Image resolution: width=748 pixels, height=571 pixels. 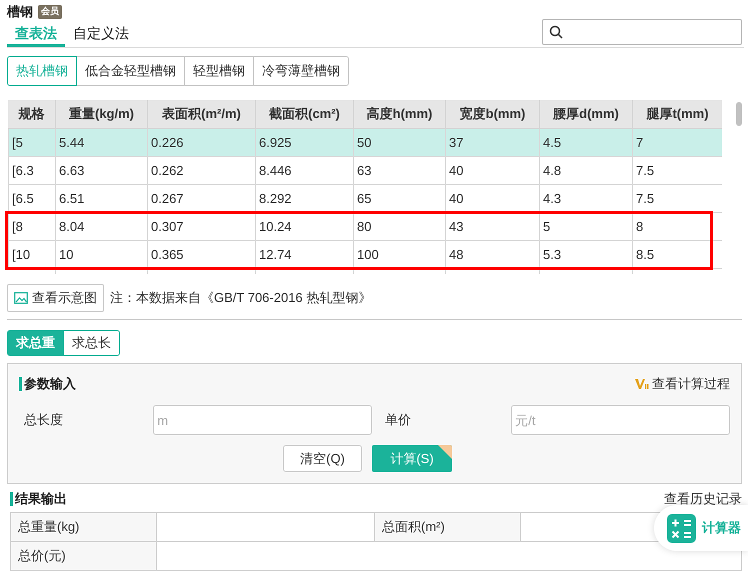 What do you see at coordinates (682, 384) in the screenshot?
I see `view-process-link: 查看计算过程` at bounding box center [682, 384].